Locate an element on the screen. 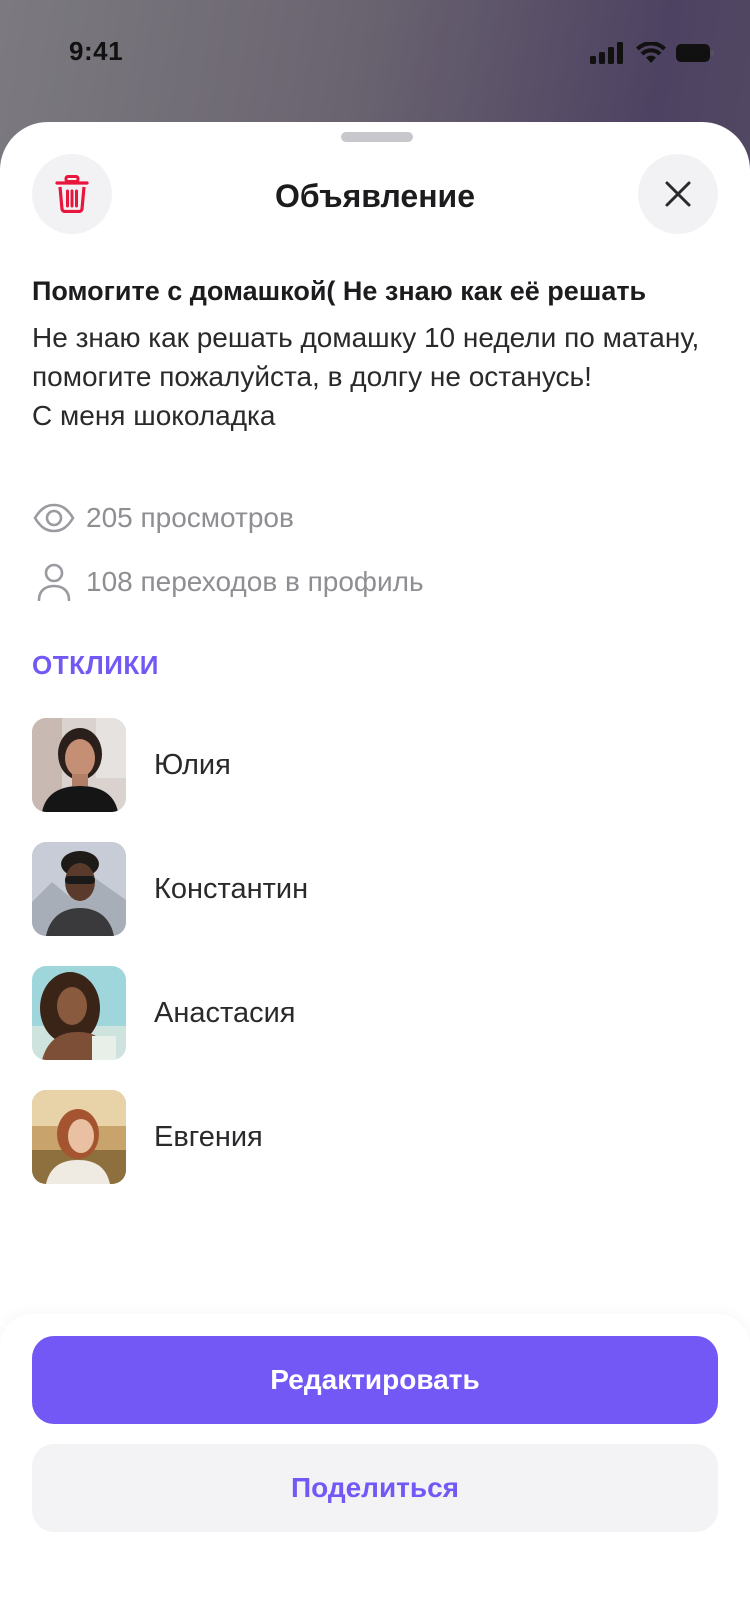 The width and height of the screenshot is (750, 1624). sheet-grabber is located at coordinates (377, 137).